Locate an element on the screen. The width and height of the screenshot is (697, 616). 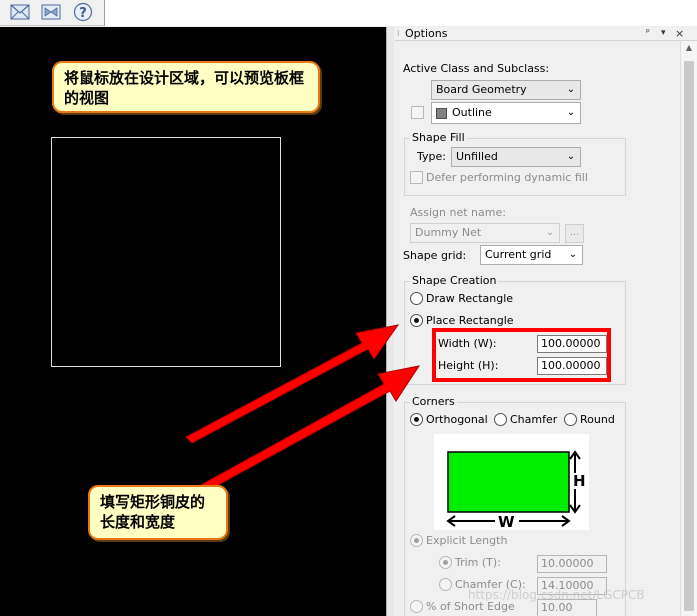
fill-size-callout: 填写矩形铜皮的长度和宽度 is located at coordinates (158, 512).